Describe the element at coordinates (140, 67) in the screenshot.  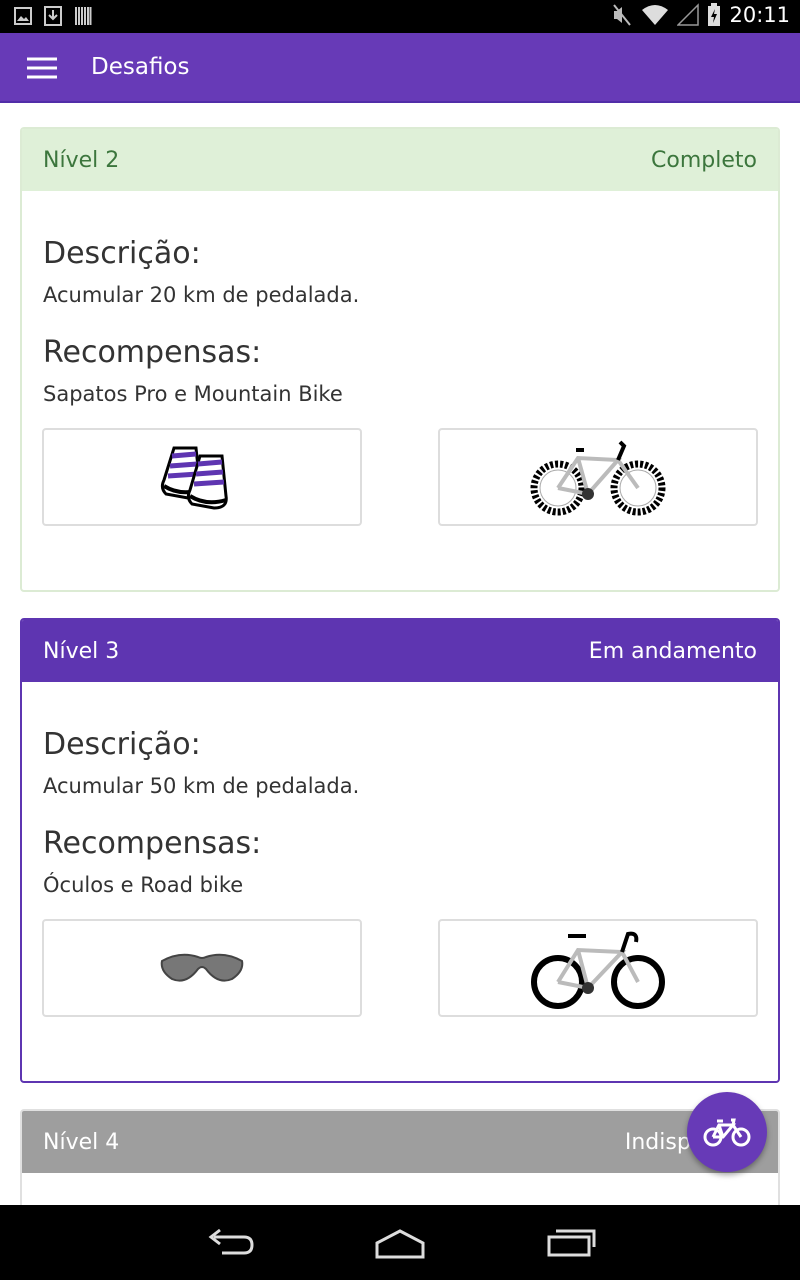
I see `page-title: Desafios` at that location.